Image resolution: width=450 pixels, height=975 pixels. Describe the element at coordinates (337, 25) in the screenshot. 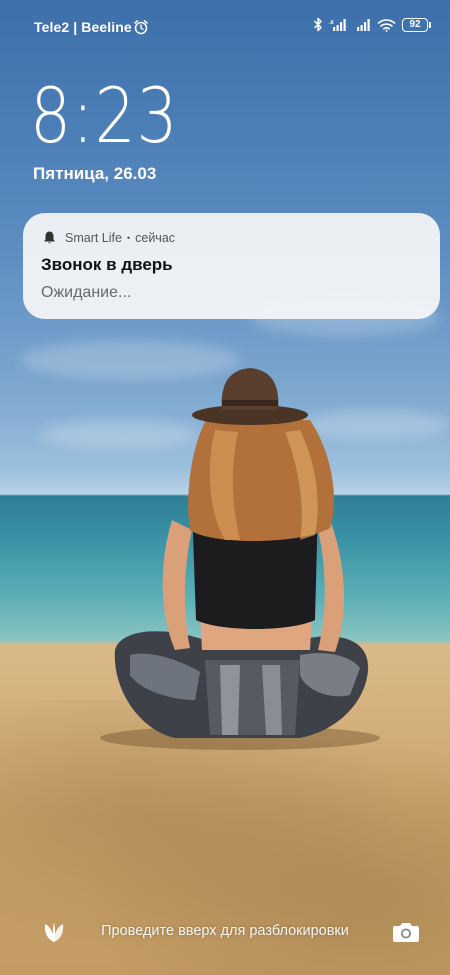

I see `signal-icon: .il` at that location.